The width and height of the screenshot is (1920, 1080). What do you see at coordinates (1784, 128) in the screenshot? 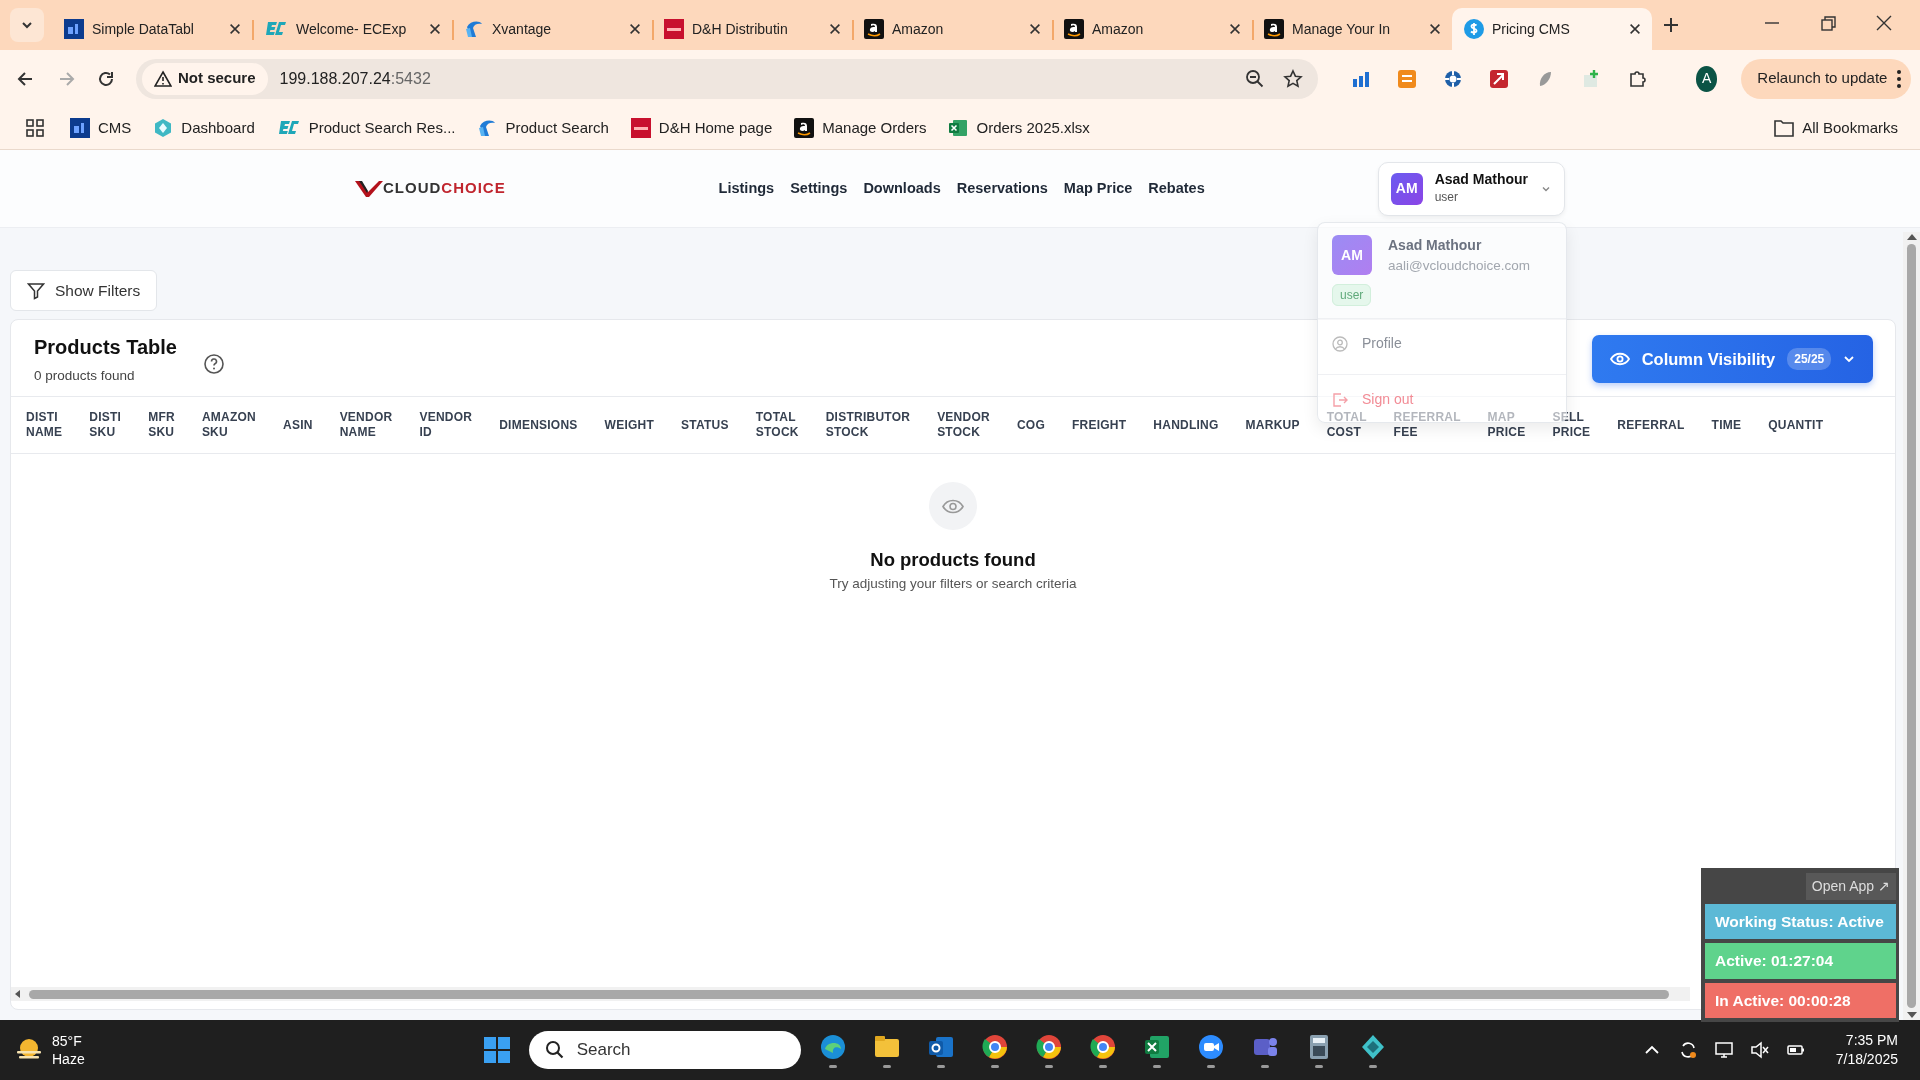
I see `folder-icon` at bounding box center [1784, 128].